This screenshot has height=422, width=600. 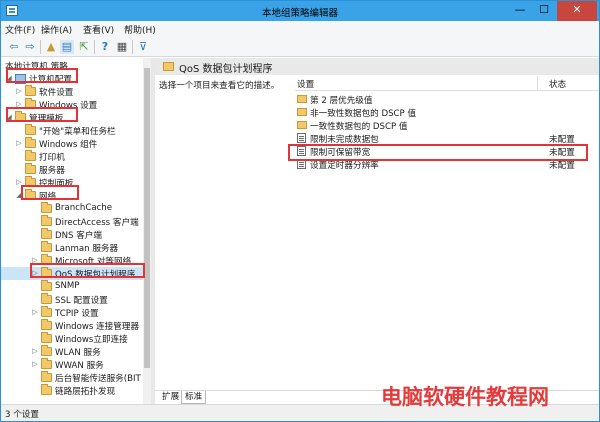 I want to click on tree-item: ▷ 控制面板, so click(x=76, y=182).